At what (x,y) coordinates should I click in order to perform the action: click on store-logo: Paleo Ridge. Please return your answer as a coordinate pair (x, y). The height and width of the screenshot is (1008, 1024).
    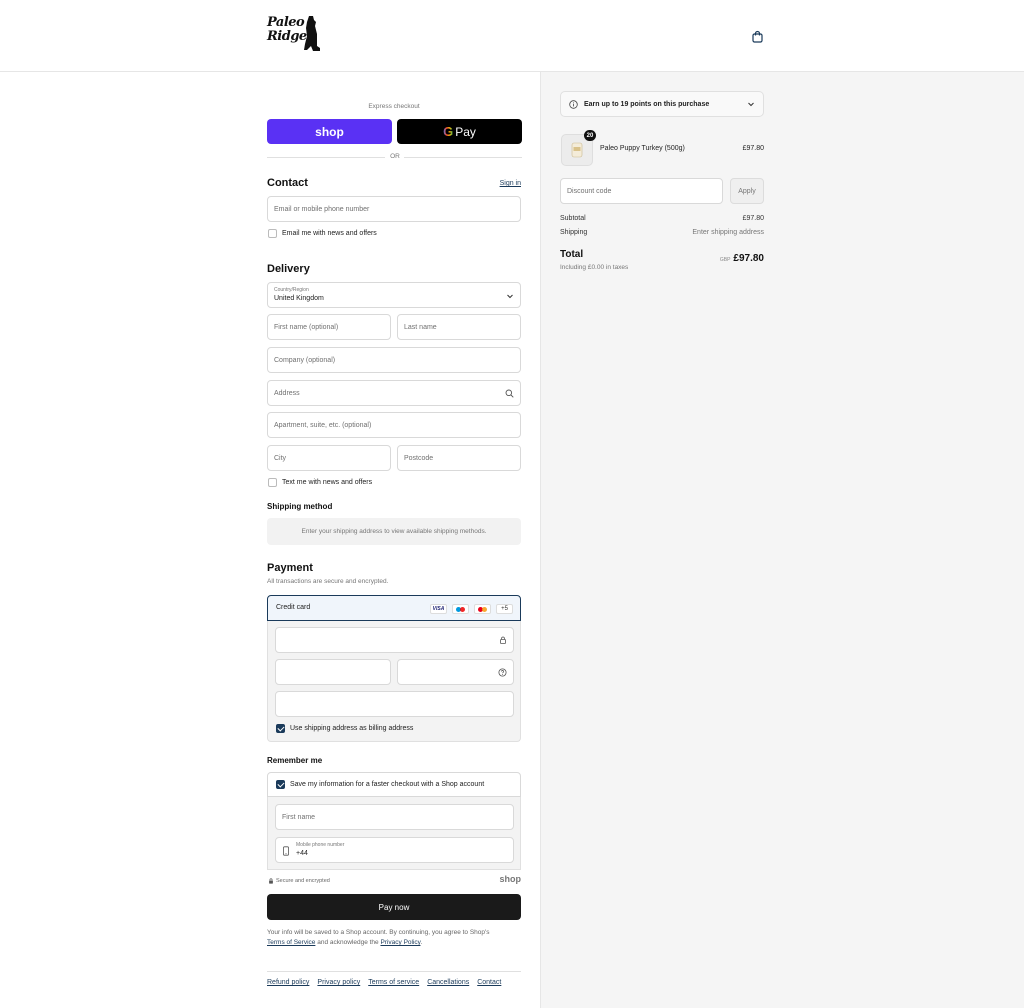
    Looking at the image, I should click on (294, 34).